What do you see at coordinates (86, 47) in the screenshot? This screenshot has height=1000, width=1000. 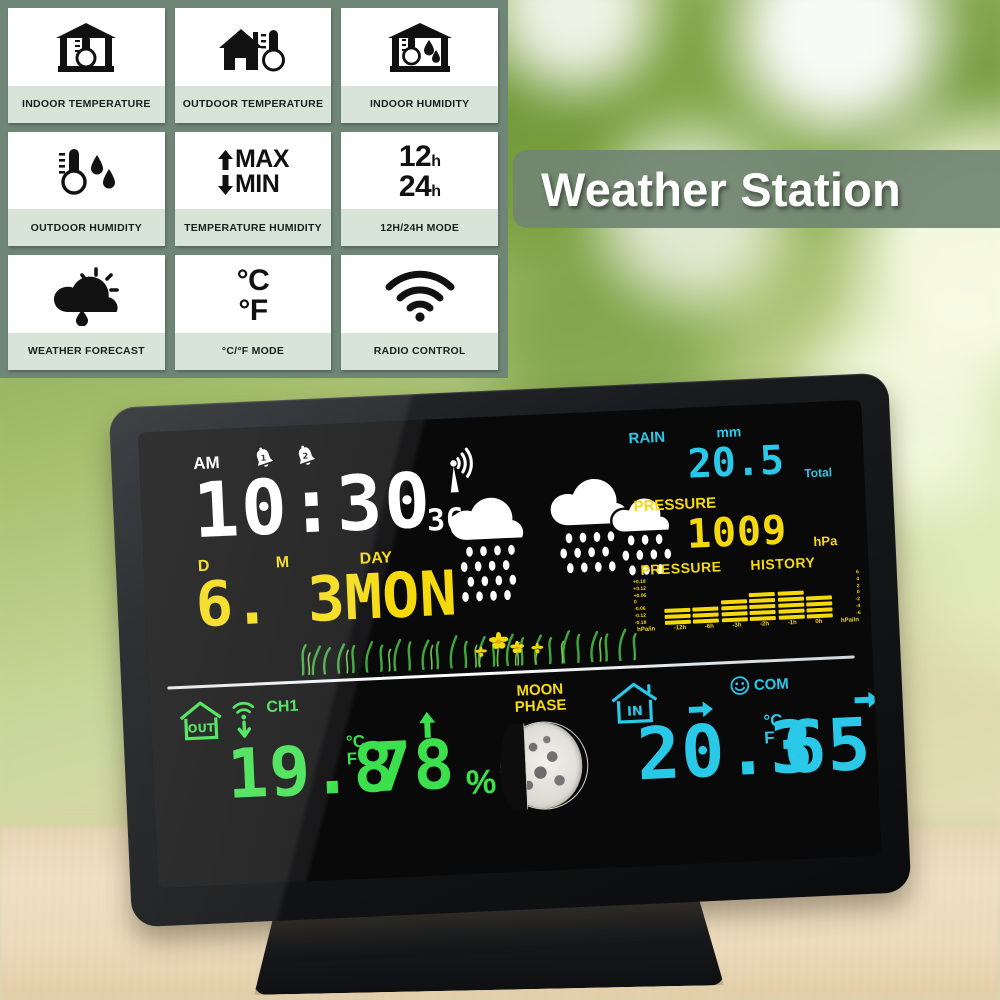 I see `indoor-thermometer-icon` at bounding box center [86, 47].